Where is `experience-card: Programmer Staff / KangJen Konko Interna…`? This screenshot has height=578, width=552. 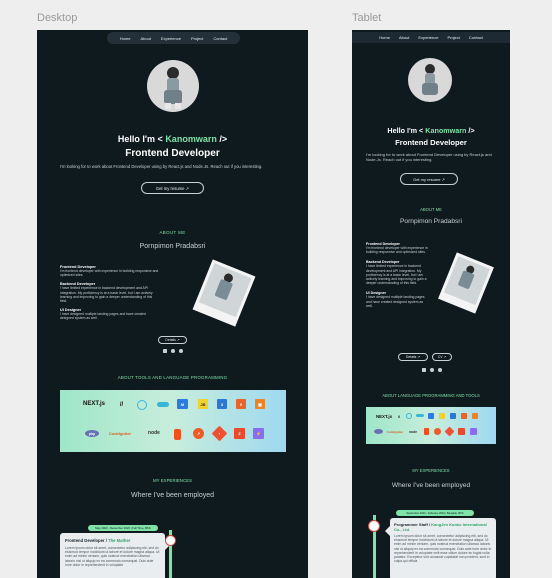 experience-card: Programmer Staff / KangJen Konko Interna… is located at coordinates (443, 548).